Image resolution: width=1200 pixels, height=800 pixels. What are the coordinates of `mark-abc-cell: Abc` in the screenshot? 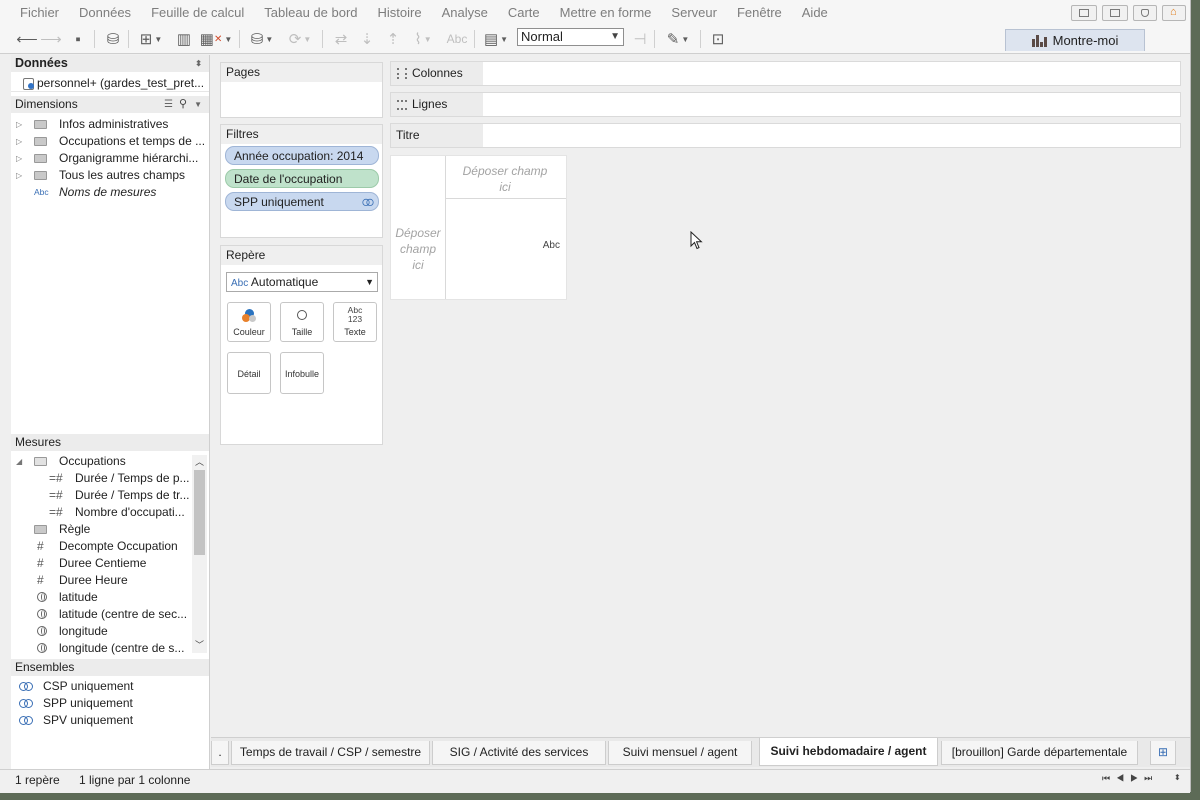 It's located at (551, 245).